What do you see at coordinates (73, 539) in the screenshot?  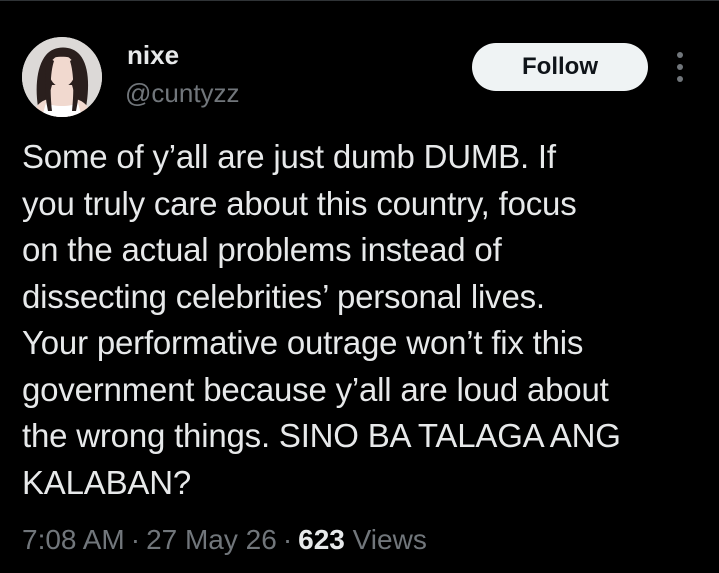 I see `tweet-time: 7:08 AM` at bounding box center [73, 539].